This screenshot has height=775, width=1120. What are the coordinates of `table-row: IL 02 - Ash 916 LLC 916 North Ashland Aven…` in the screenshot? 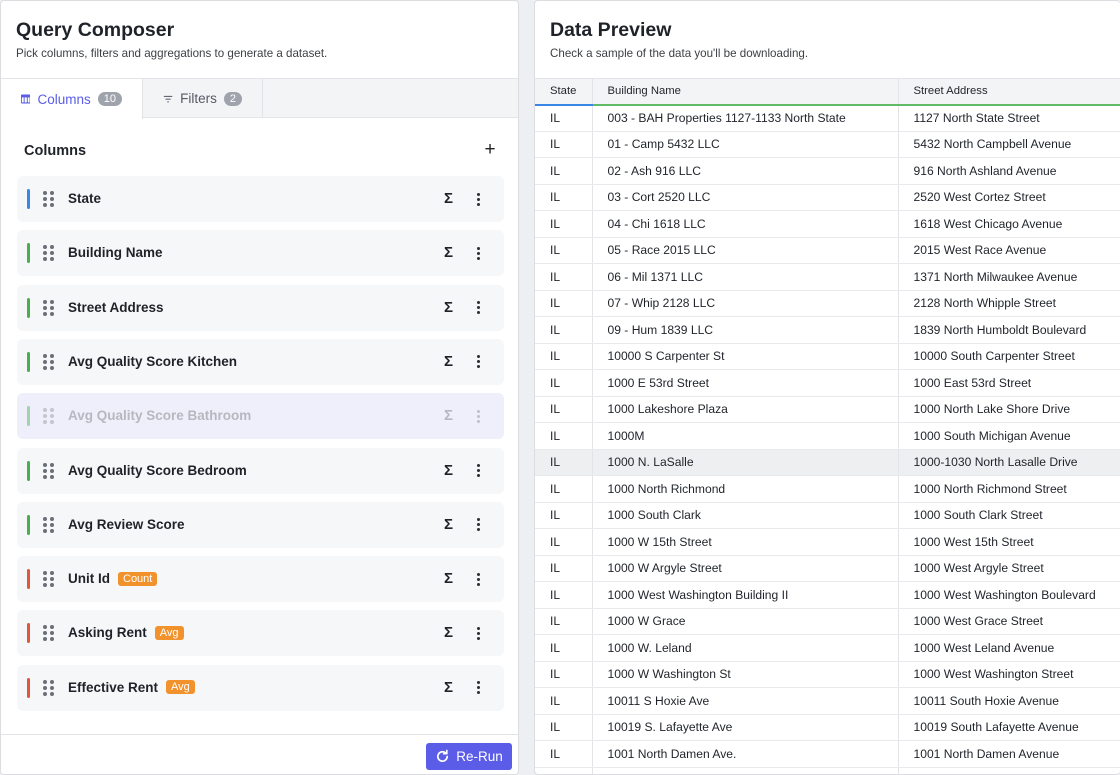 It's located at (827, 171).